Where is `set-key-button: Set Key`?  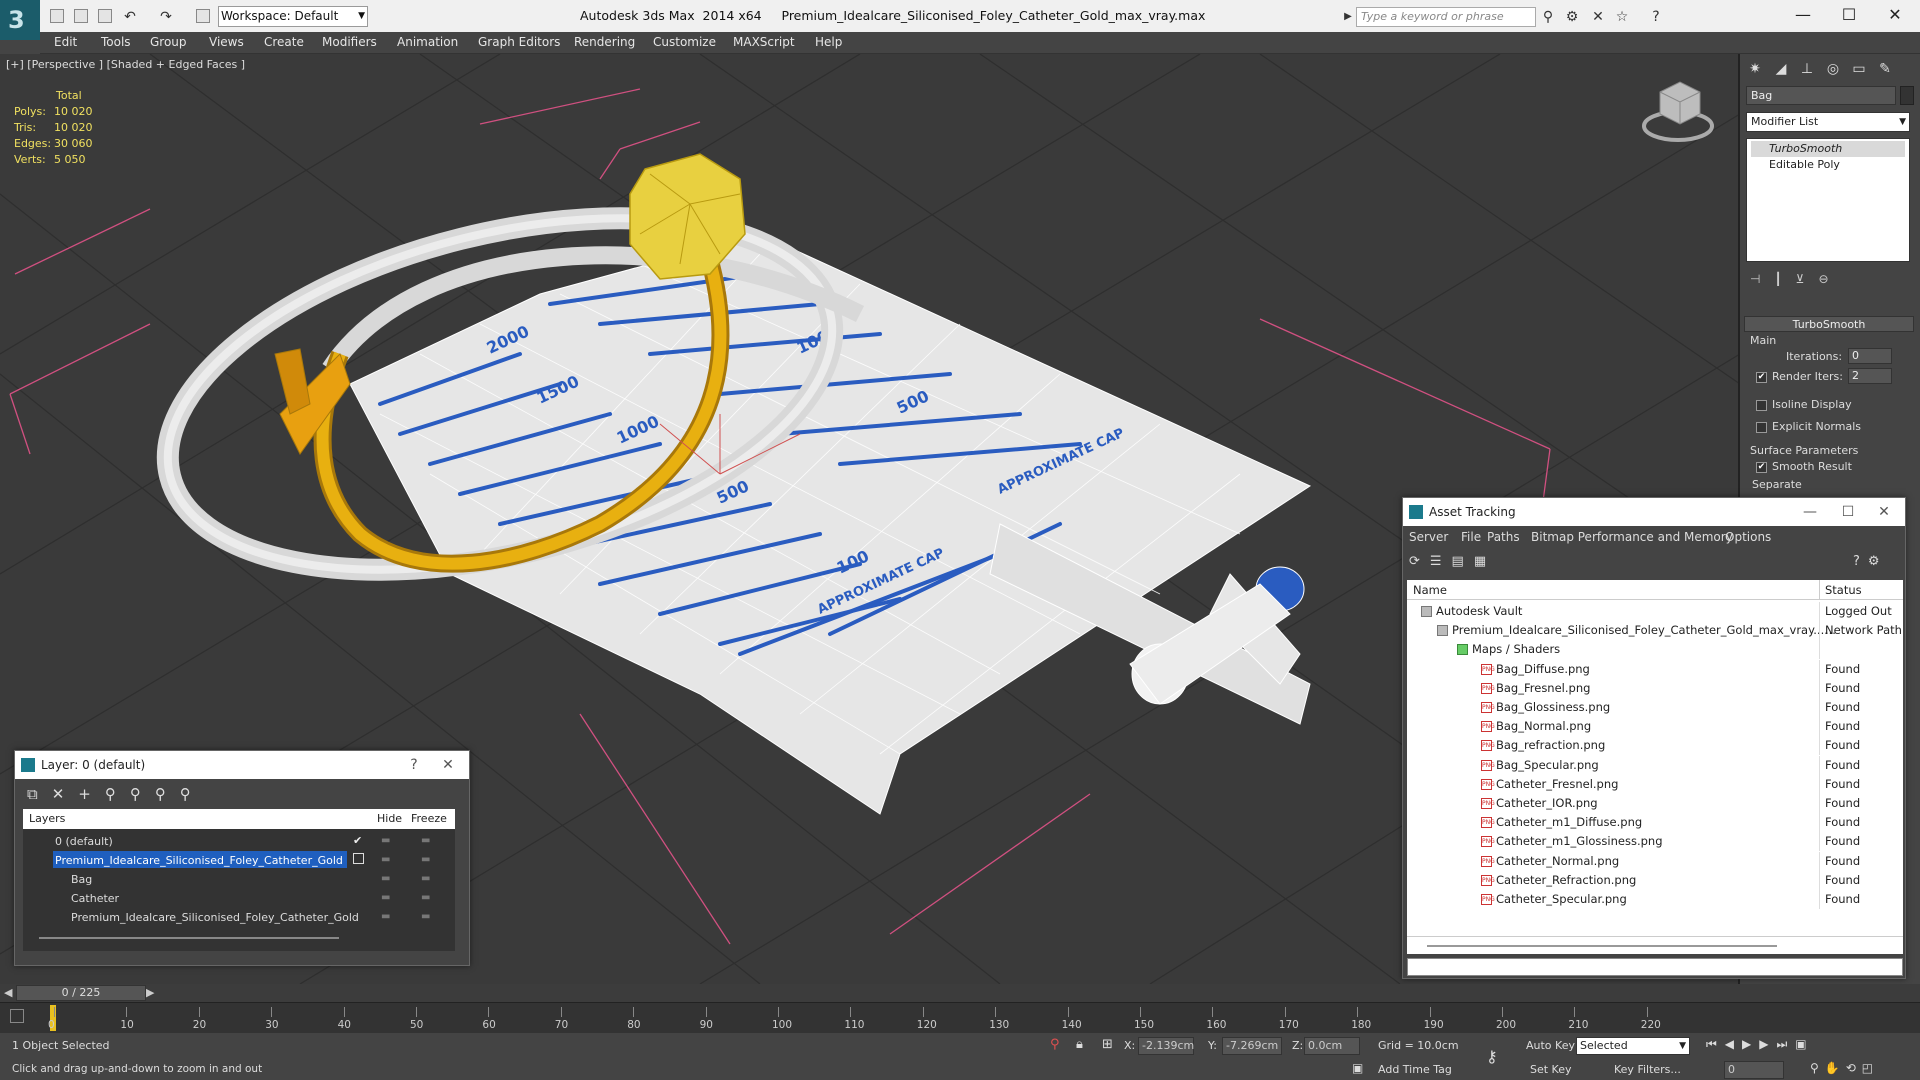
set-key-button: Set Key is located at coordinates (1551, 1069).